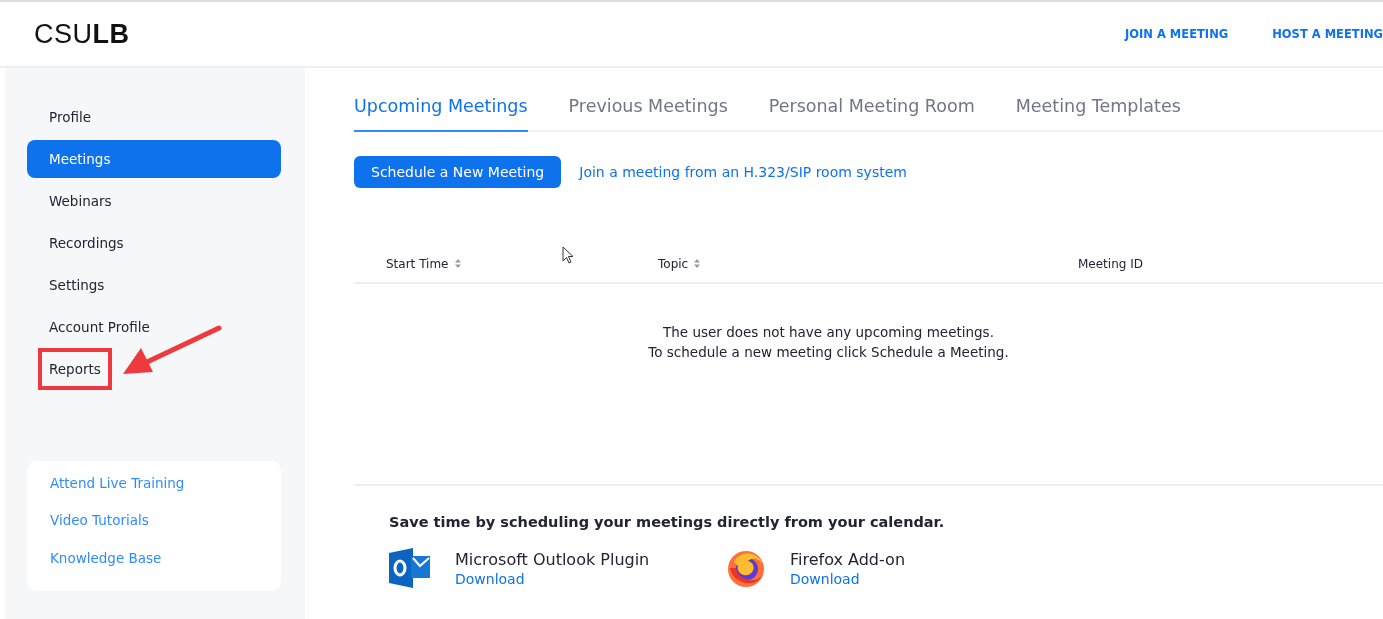 The width and height of the screenshot is (1383, 619). What do you see at coordinates (165, 493) in the screenshot?
I see `help-link: Attend Live Training` at bounding box center [165, 493].